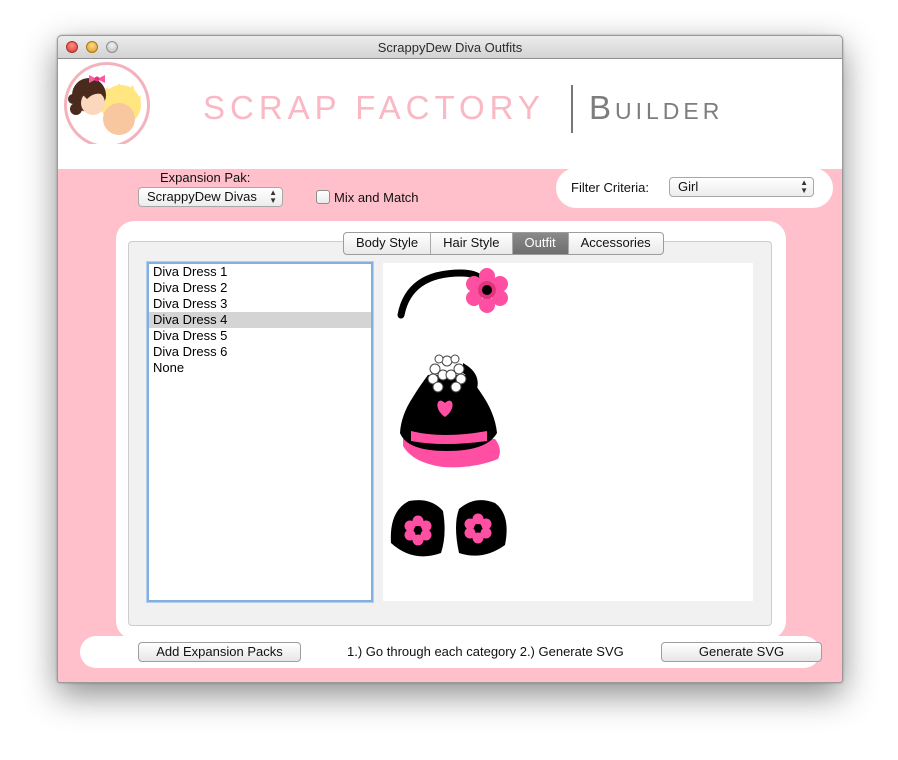 This screenshot has width=898, height=760. I want to click on list-item: Diva Dress 1, so click(260, 272).